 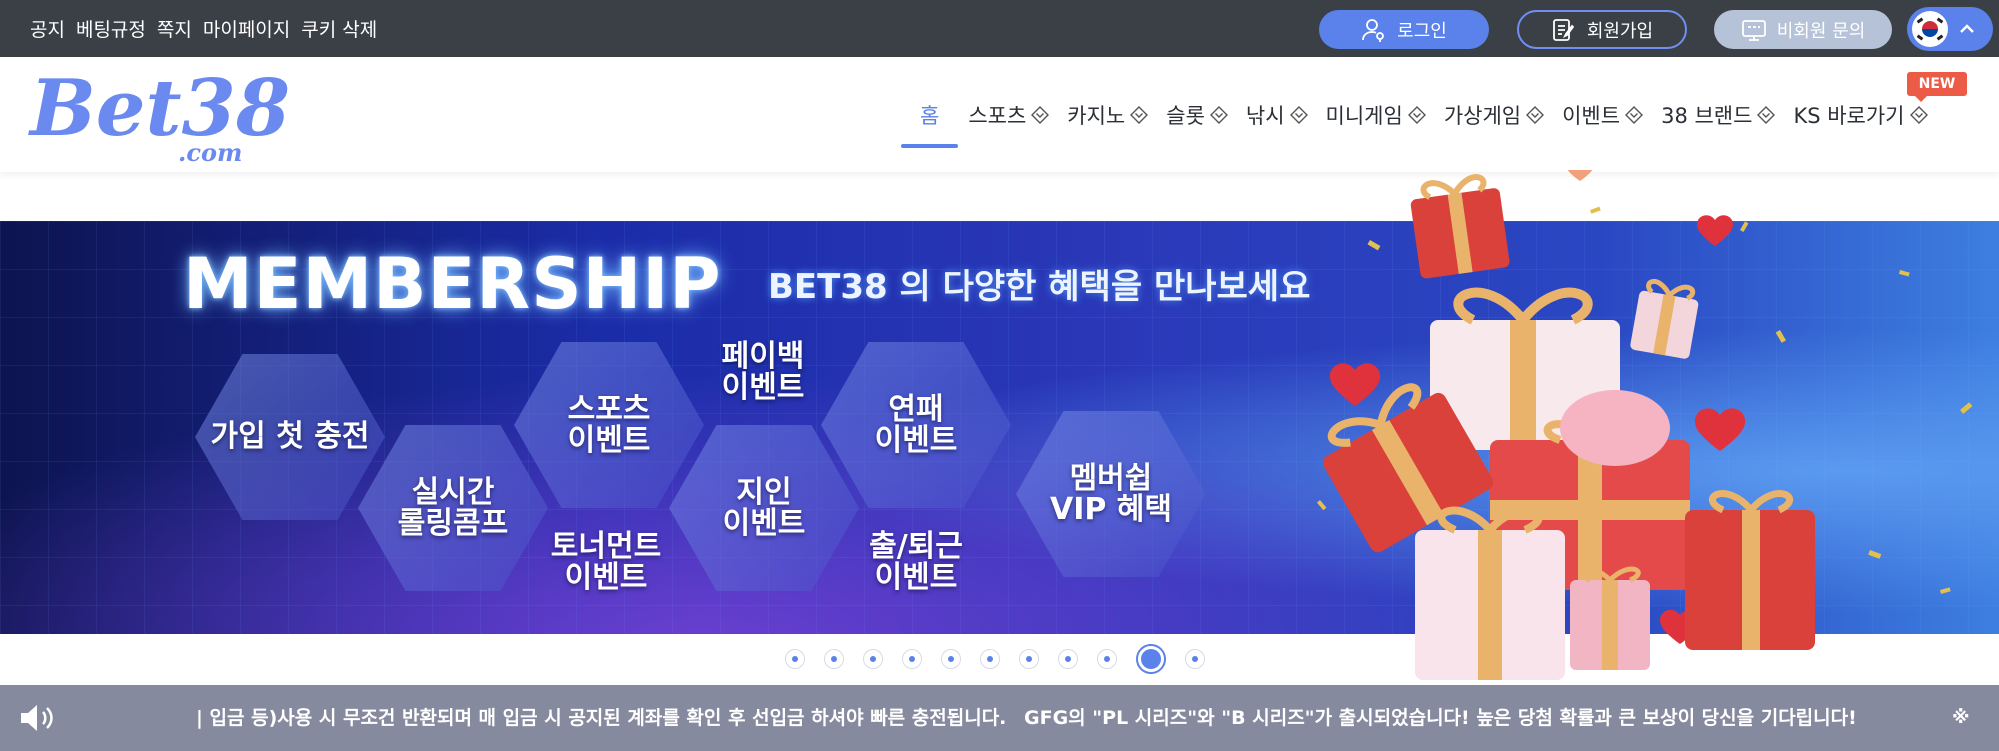 I want to click on nav-casino: 카지노, so click(x=1107, y=114).